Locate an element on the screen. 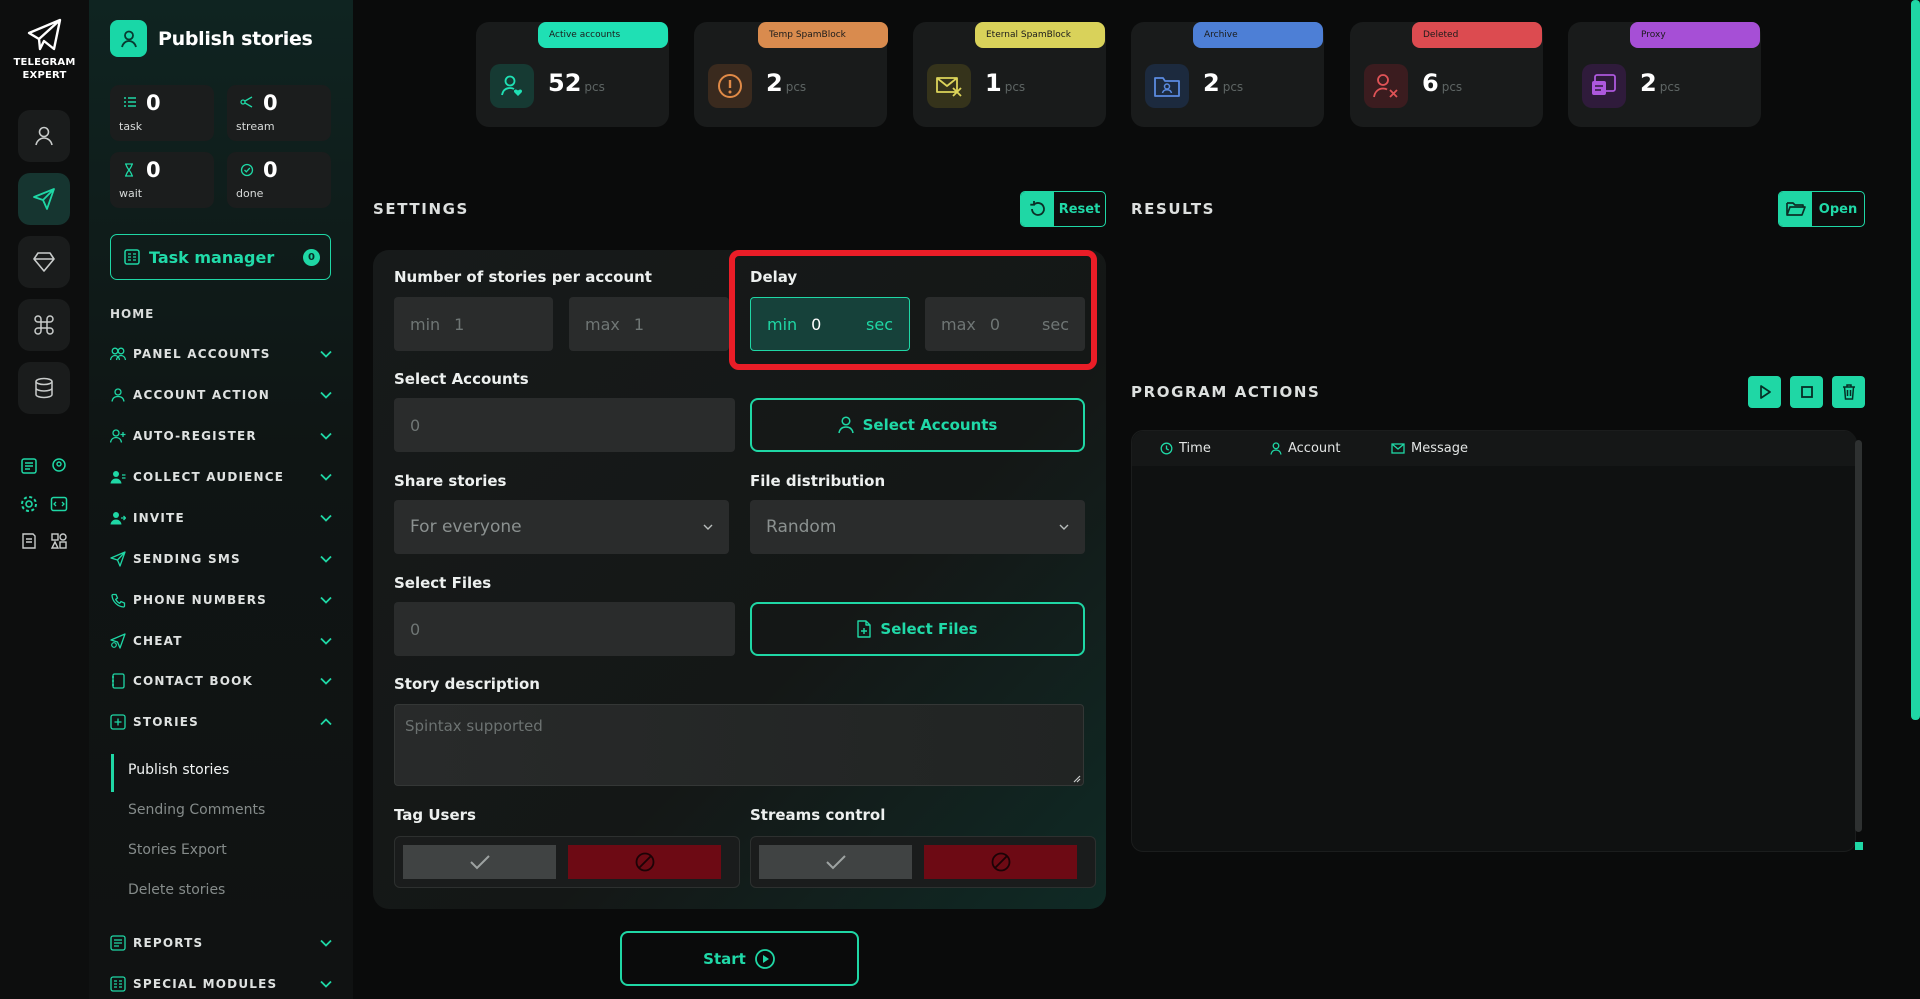 The width and height of the screenshot is (1920, 999). open-results-button: Open is located at coordinates (1821, 209).